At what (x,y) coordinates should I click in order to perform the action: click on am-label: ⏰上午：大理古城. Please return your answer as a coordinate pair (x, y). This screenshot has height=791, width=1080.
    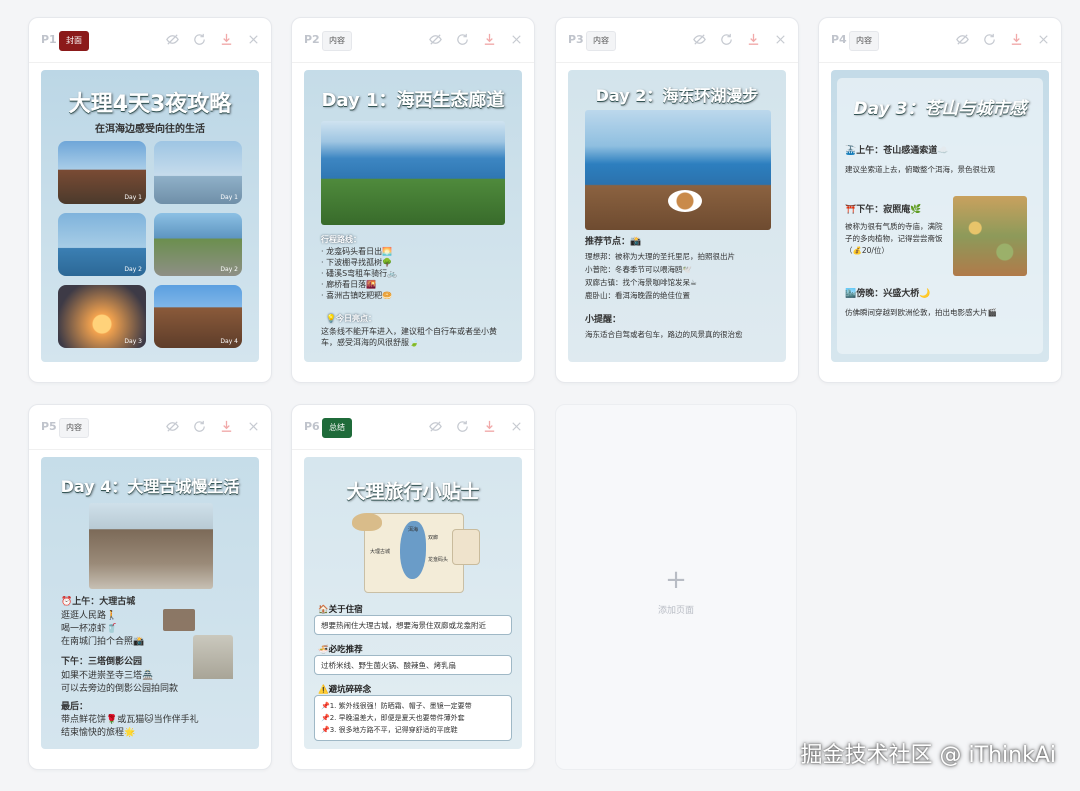
    Looking at the image, I should click on (98, 602).